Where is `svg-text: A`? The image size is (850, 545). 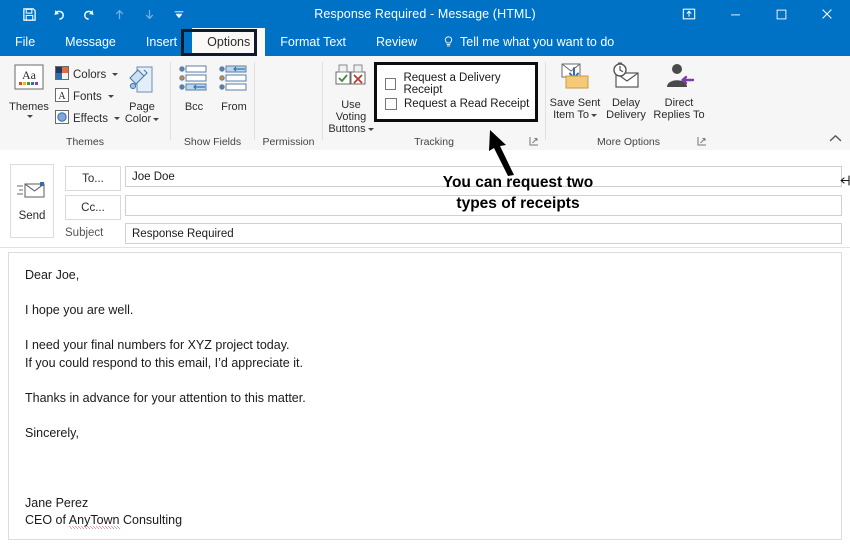
svg-text: A is located at coordinates (62, 96).